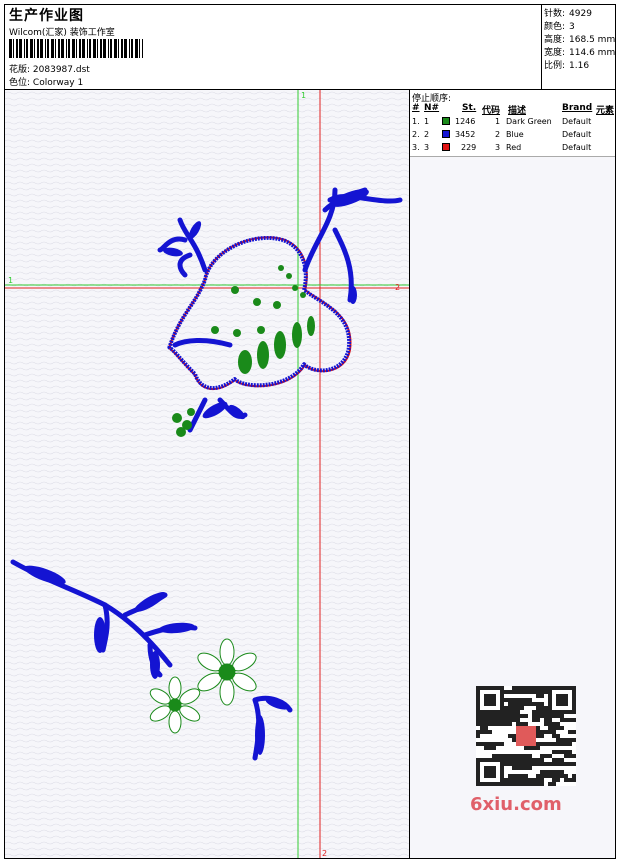  Describe the element at coordinates (46, 16) in the screenshot. I see `page-title: 生产作业图` at that location.